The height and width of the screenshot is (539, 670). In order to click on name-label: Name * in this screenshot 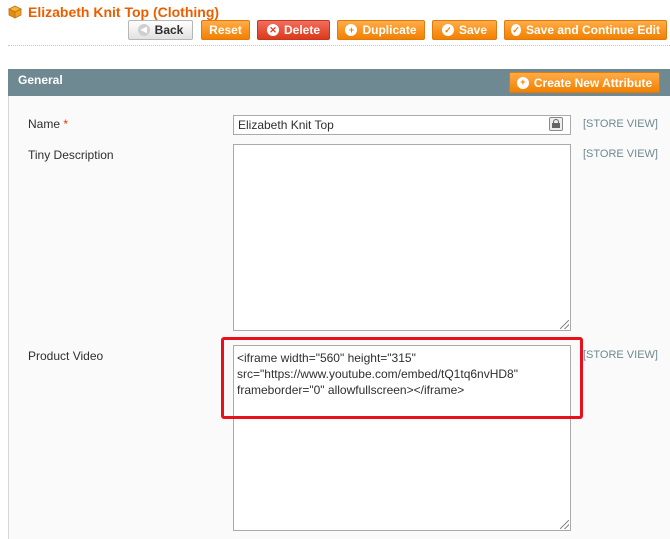, I will do `click(48, 124)`.